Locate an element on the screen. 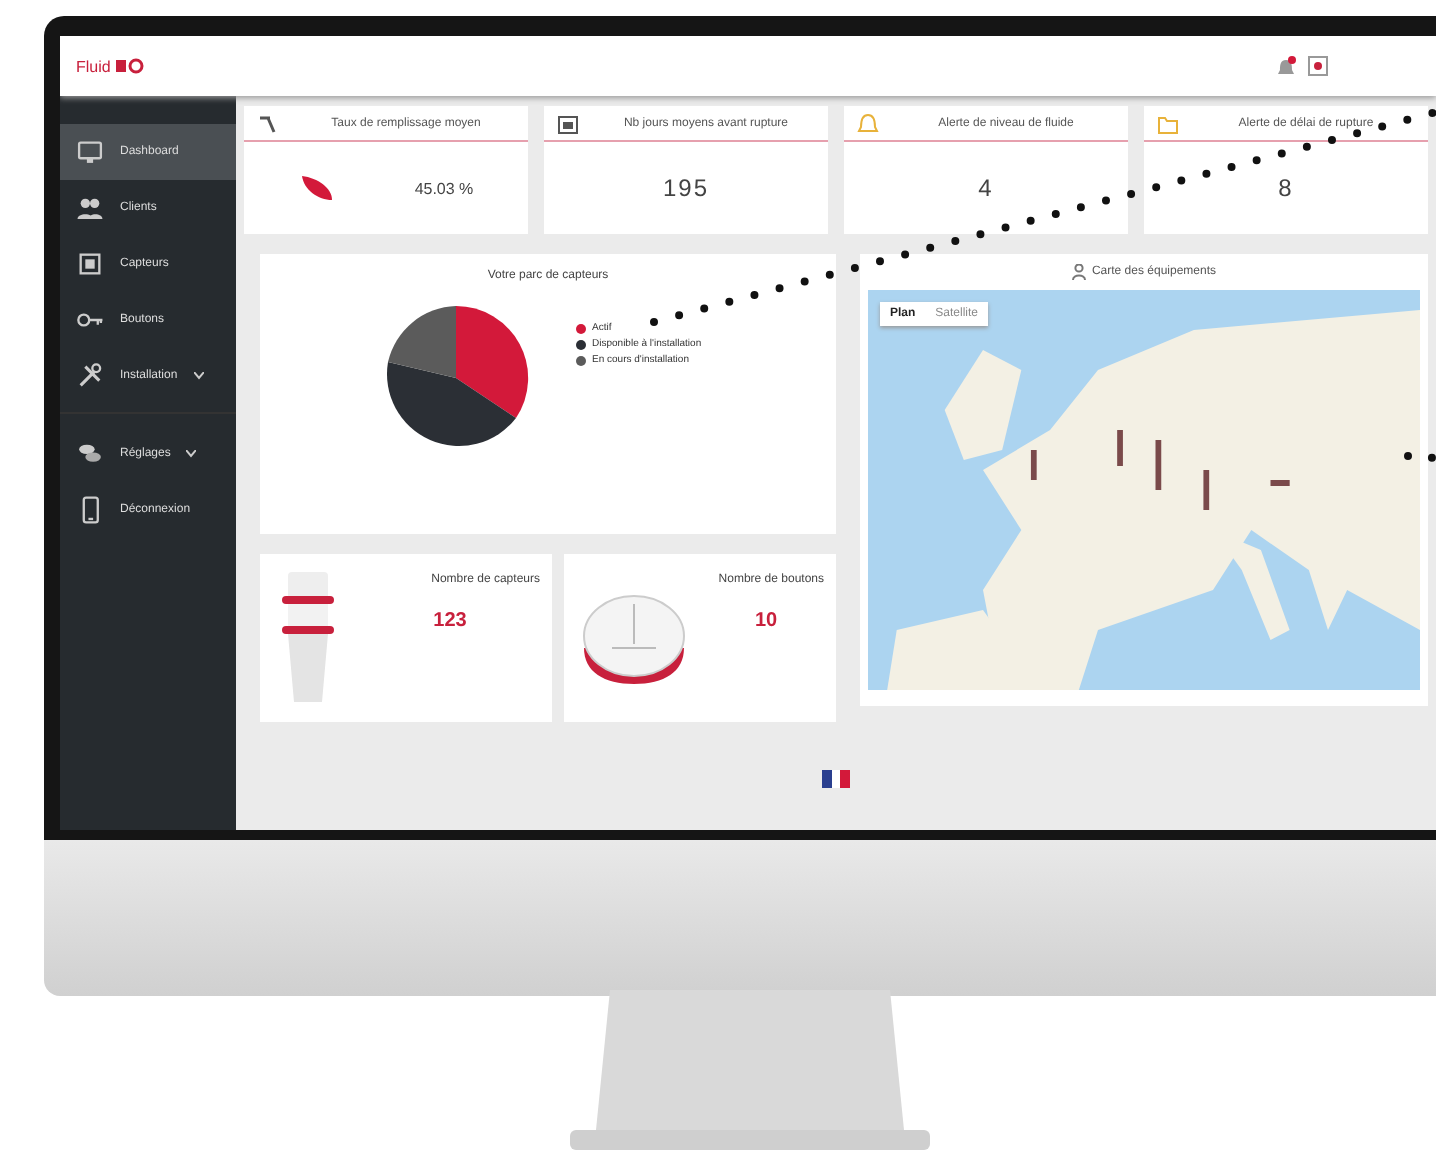  stat-value: 4 is located at coordinates (986, 188).